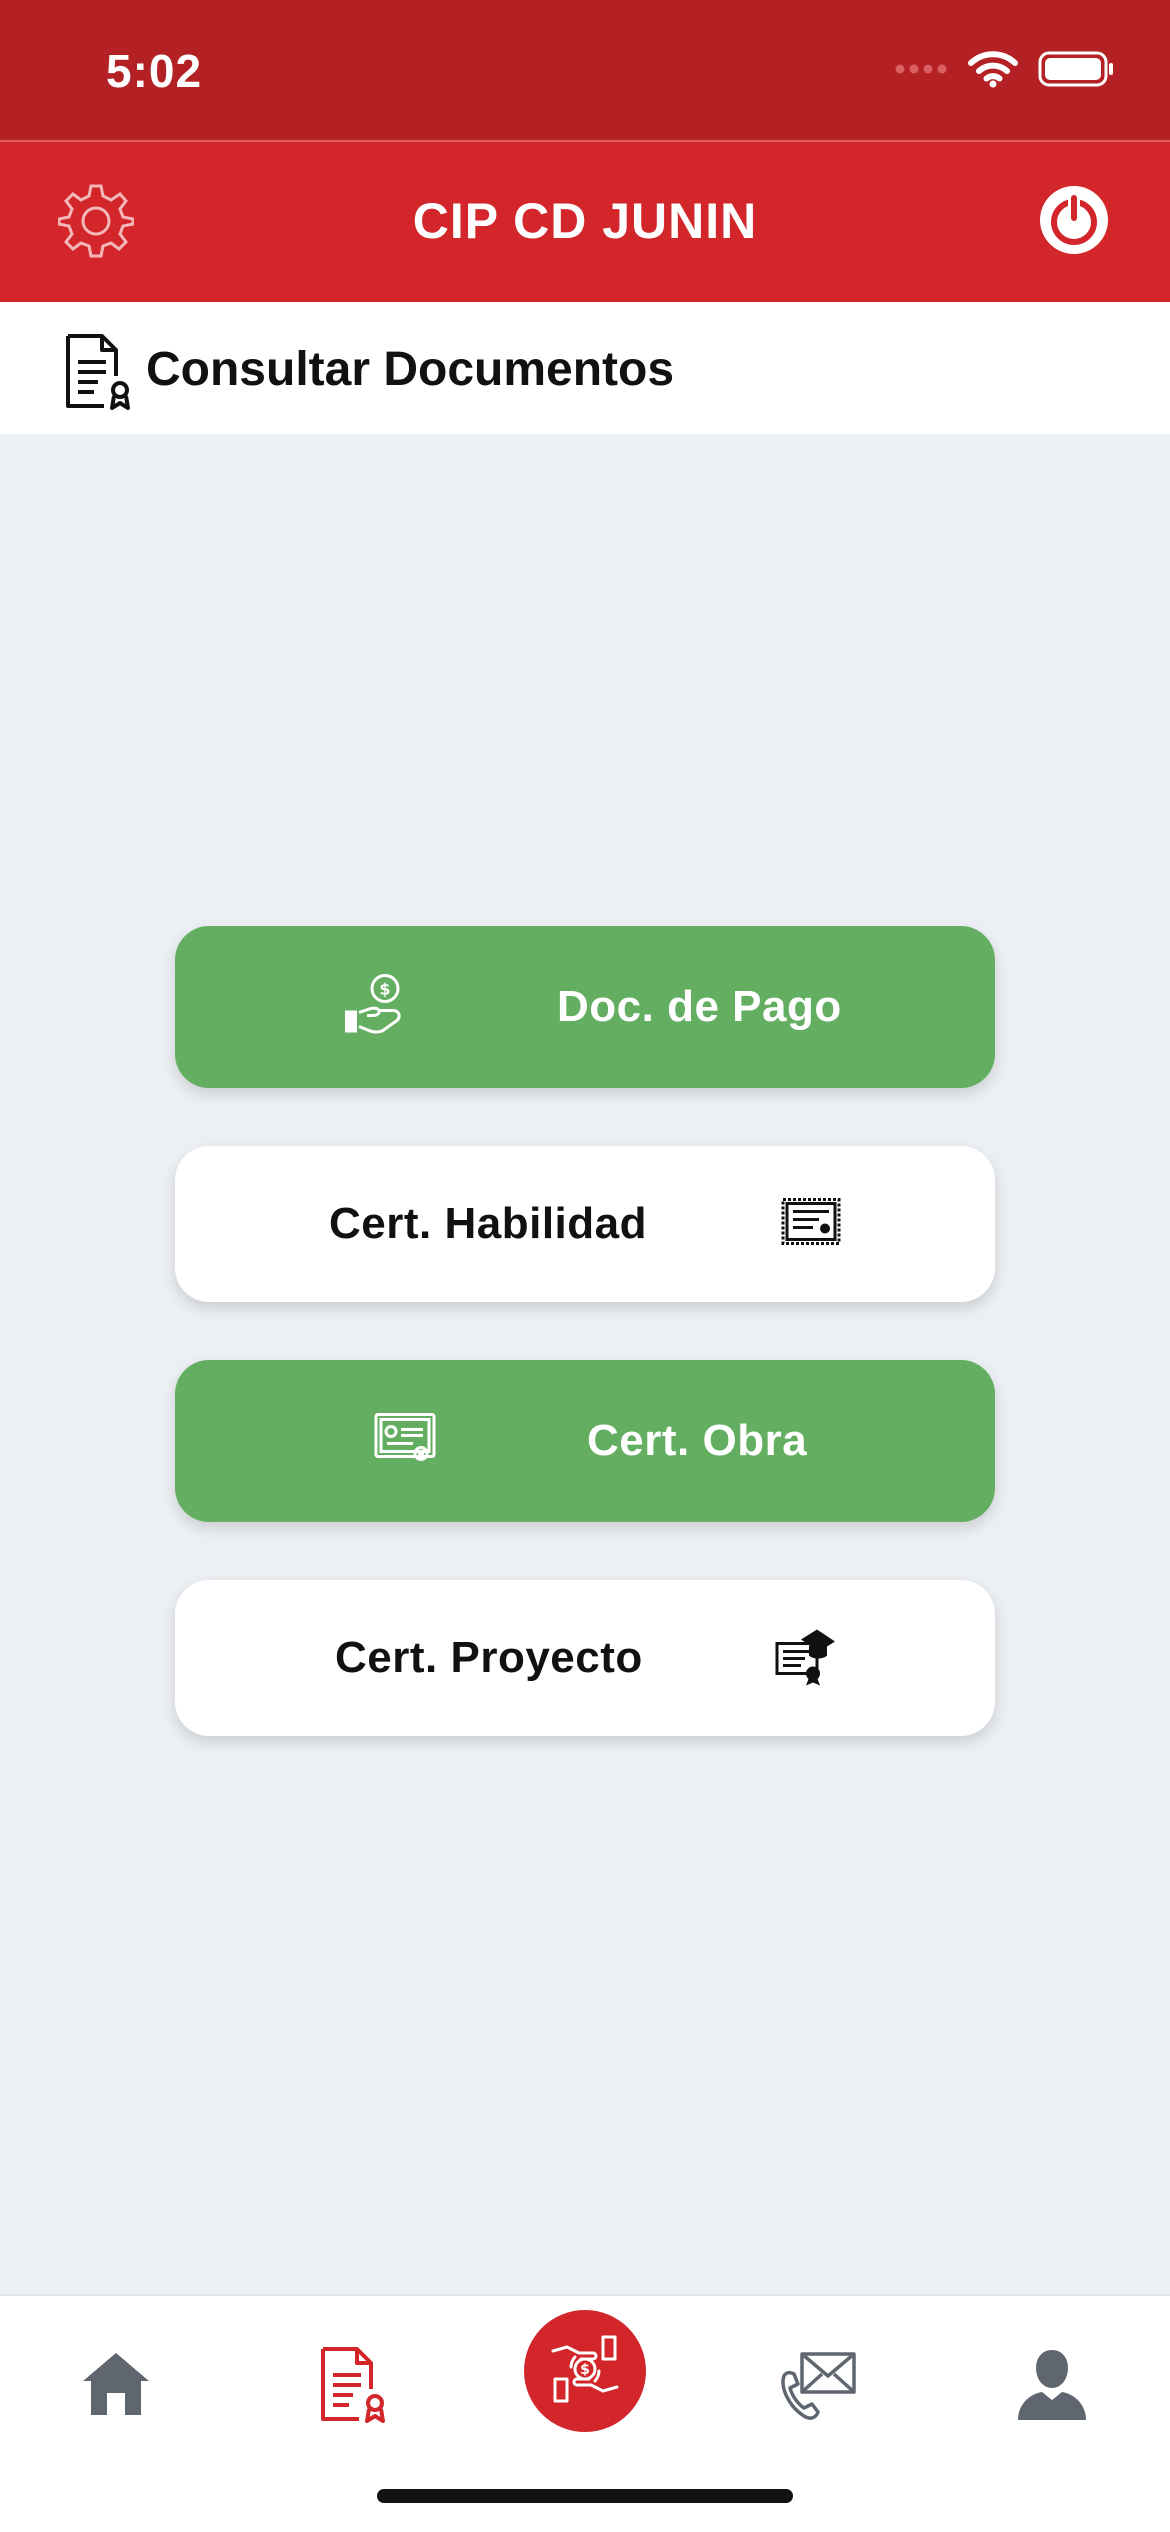 The width and height of the screenshot is (1170, 2532). What do you see at coordinates (488, 1223) in the screenshot?
I see `cert-habilidad-label: Cert. Habilidad` at bounding box center [488, 1223].